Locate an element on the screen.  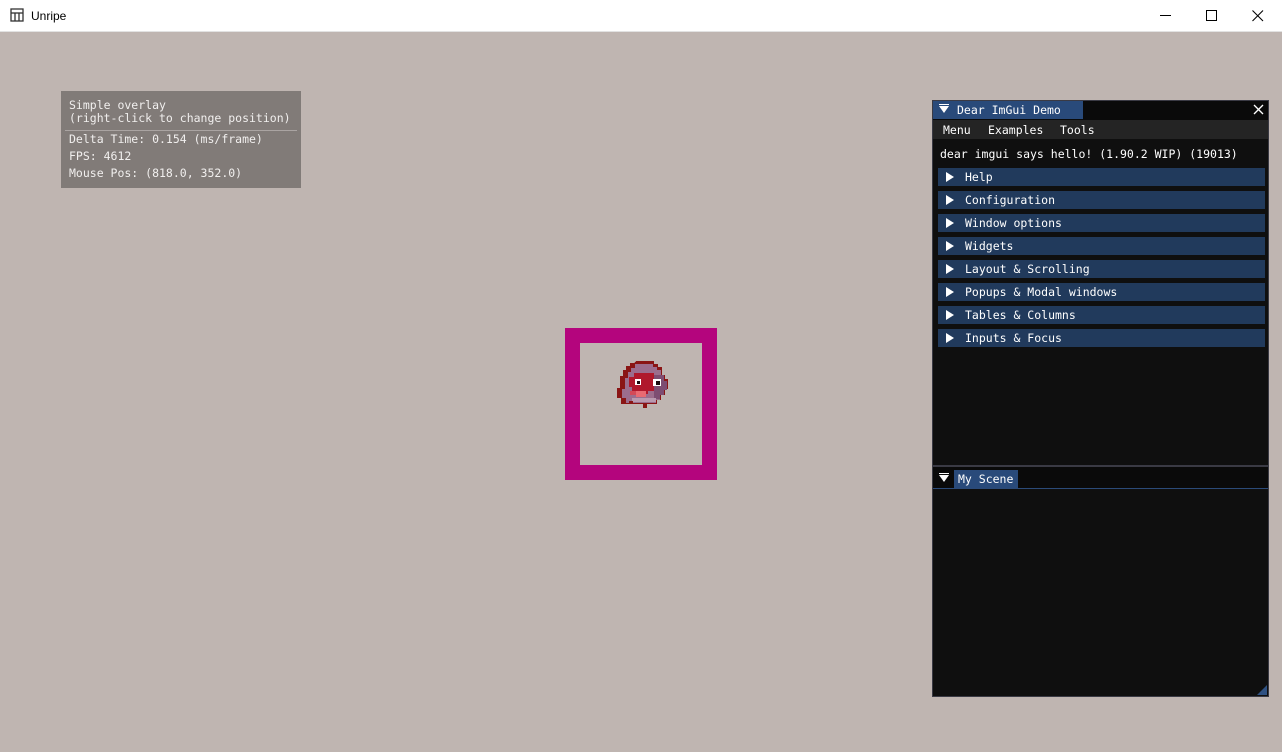
section-inputs-focus: Inputs & Focus is located at coordinates (1101, 338).